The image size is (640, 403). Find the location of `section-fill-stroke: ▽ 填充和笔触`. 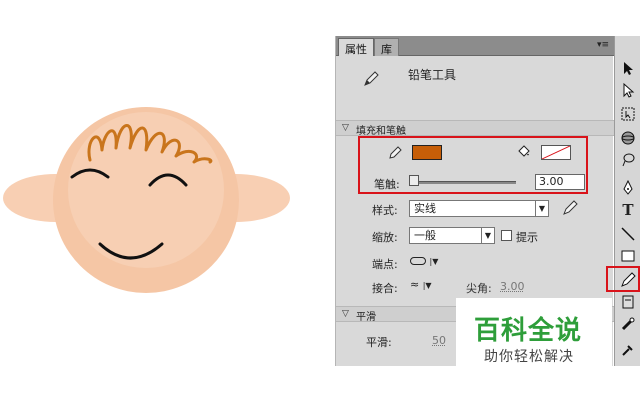

section-fill-stroke: ▽ 填充和笔触 is located at coordinates (475, 128).